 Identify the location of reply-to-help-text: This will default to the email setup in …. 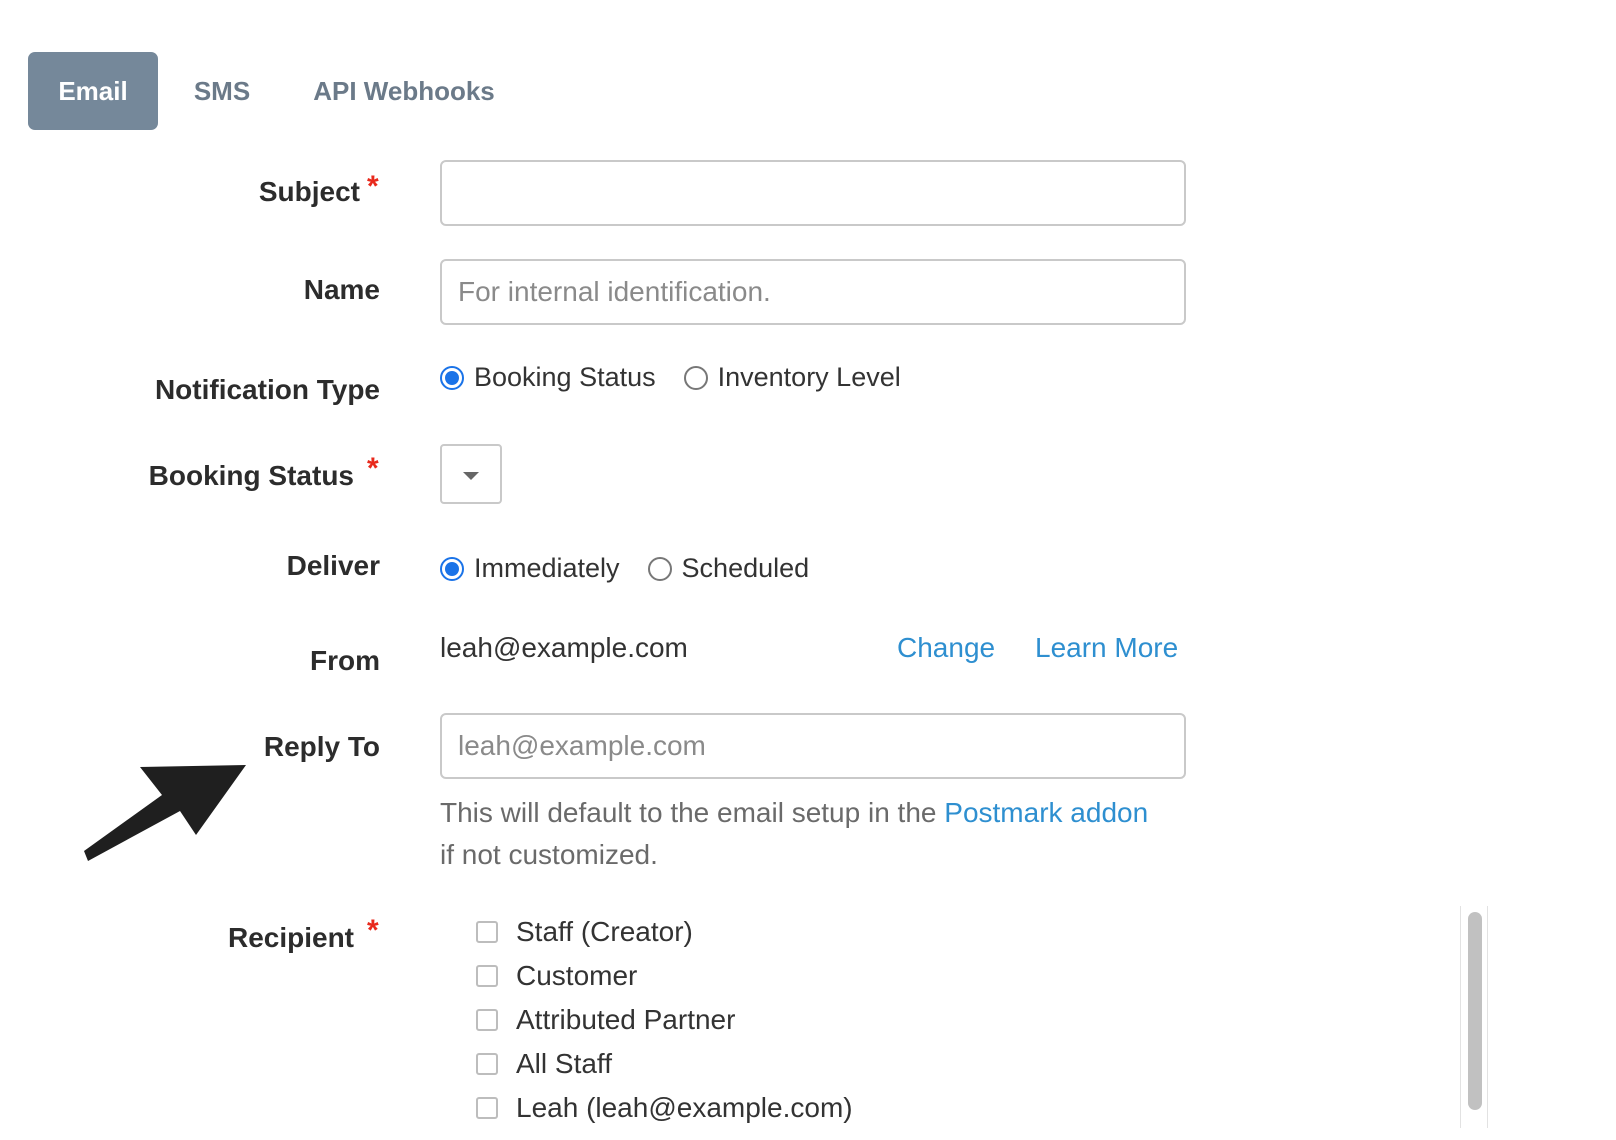
(820, 834).